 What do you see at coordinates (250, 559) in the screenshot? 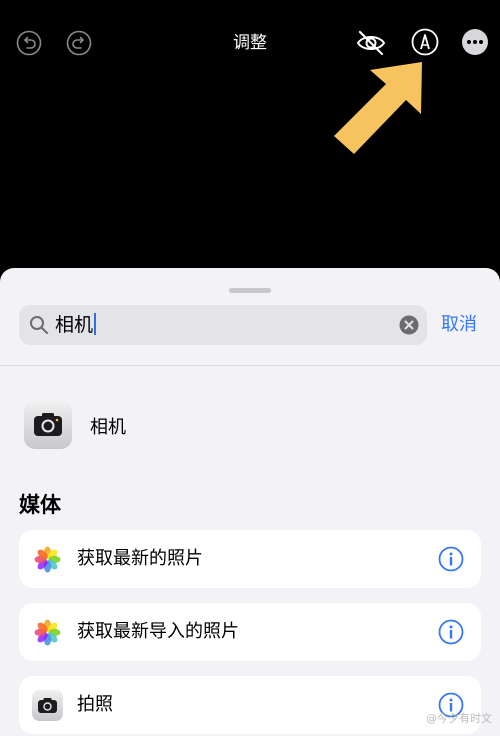
I see `action-get-latest-photos: 获取最新的照片` at bounding box center [250, 559].